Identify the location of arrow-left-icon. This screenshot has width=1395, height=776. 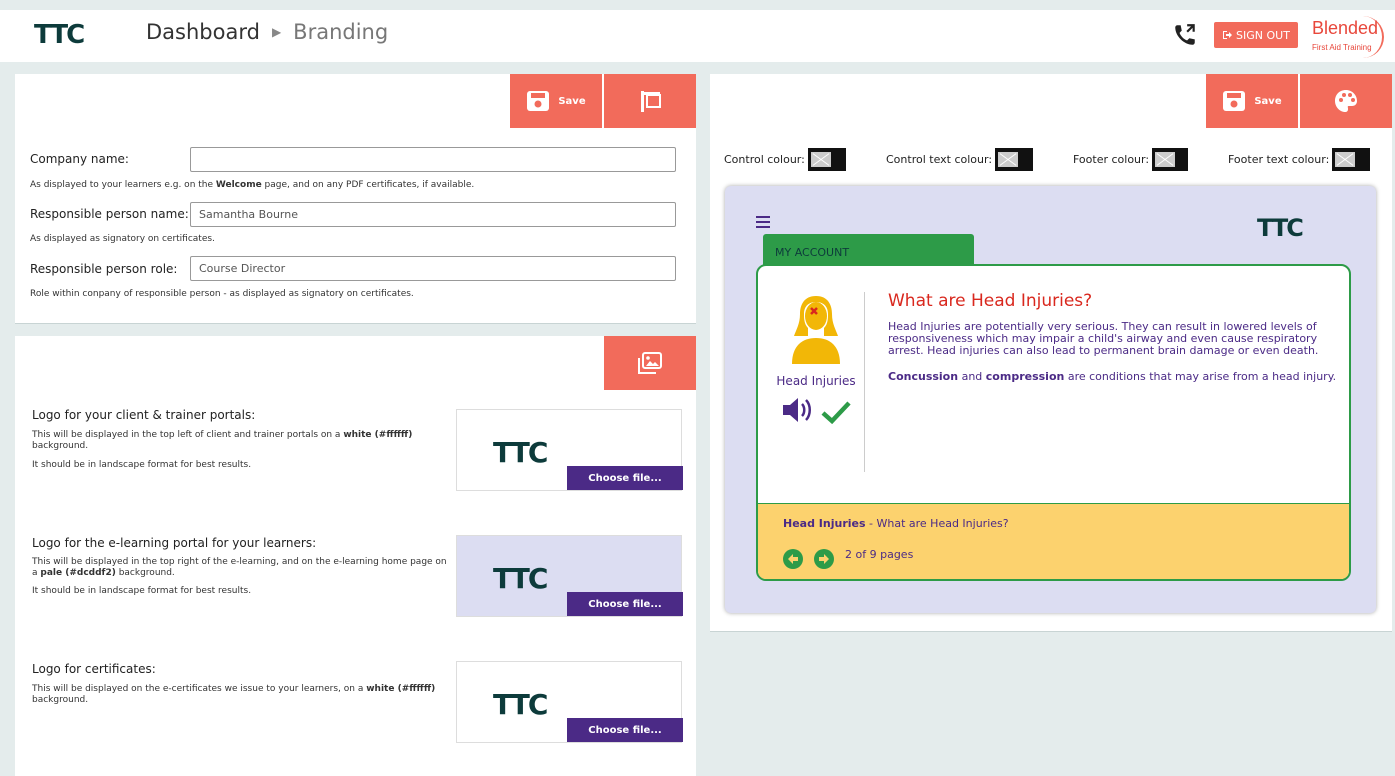
(793, 559).